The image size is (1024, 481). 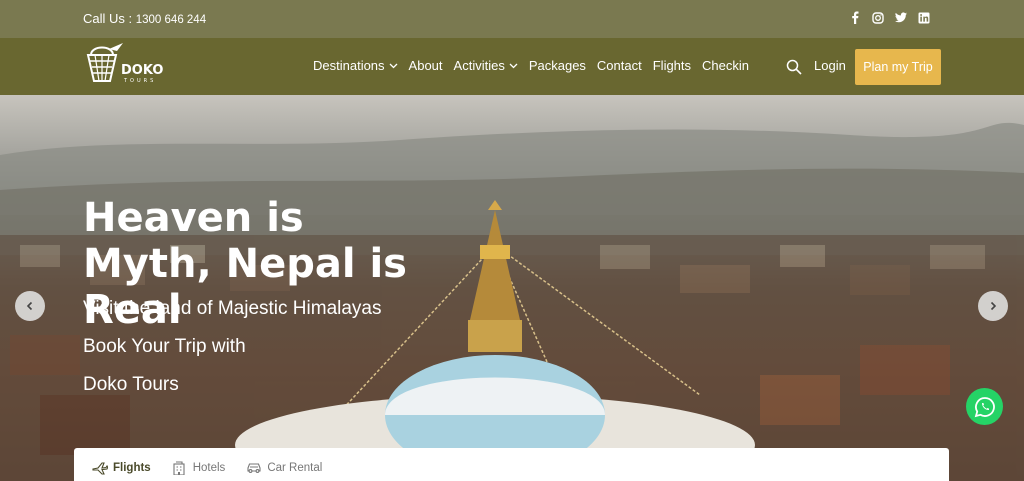 I want to click on logo-name: DOKO, so click(x=142, y=70).